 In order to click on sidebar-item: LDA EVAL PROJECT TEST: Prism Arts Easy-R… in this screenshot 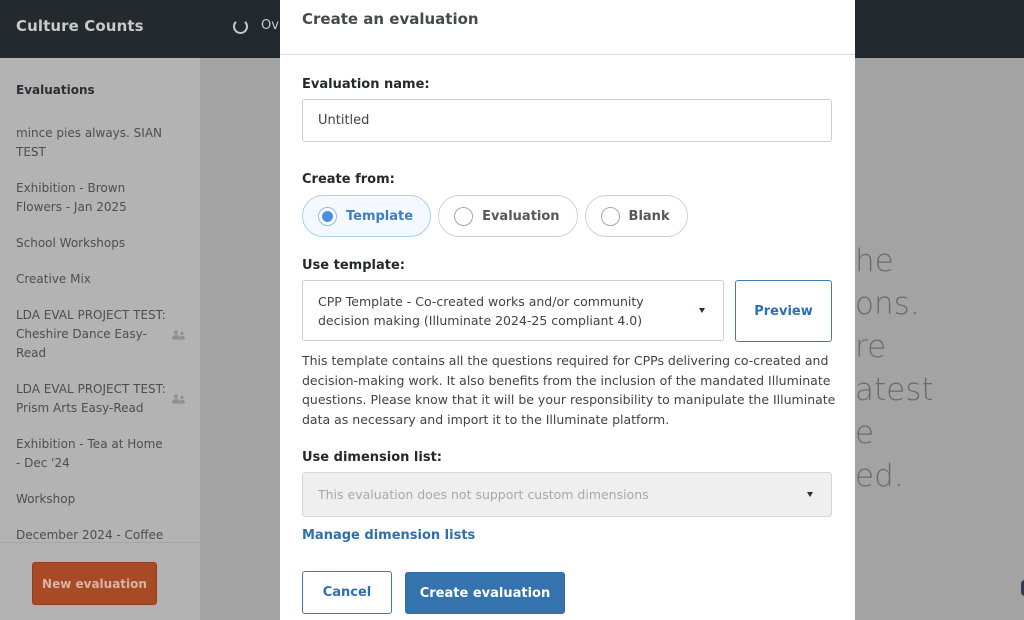, I will do `click(100, 399)`.